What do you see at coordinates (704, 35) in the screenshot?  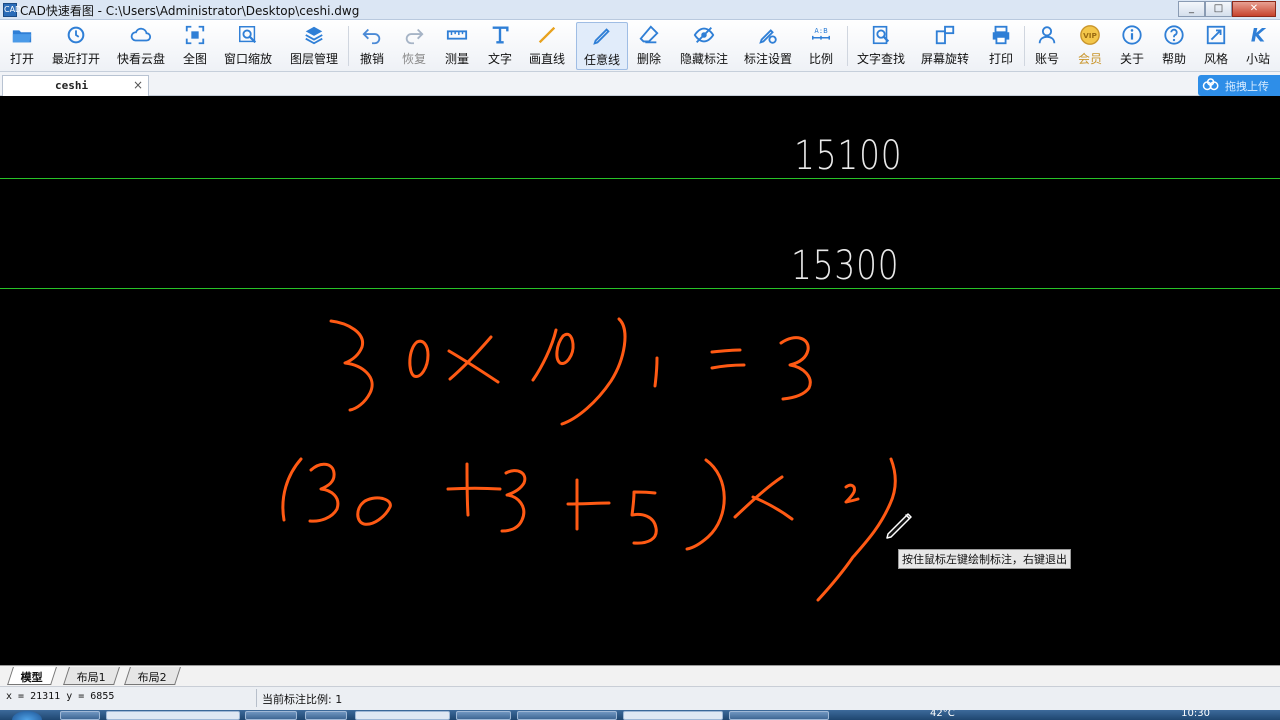 I see `eye-hide-icon` at bounding box center [704, 35].